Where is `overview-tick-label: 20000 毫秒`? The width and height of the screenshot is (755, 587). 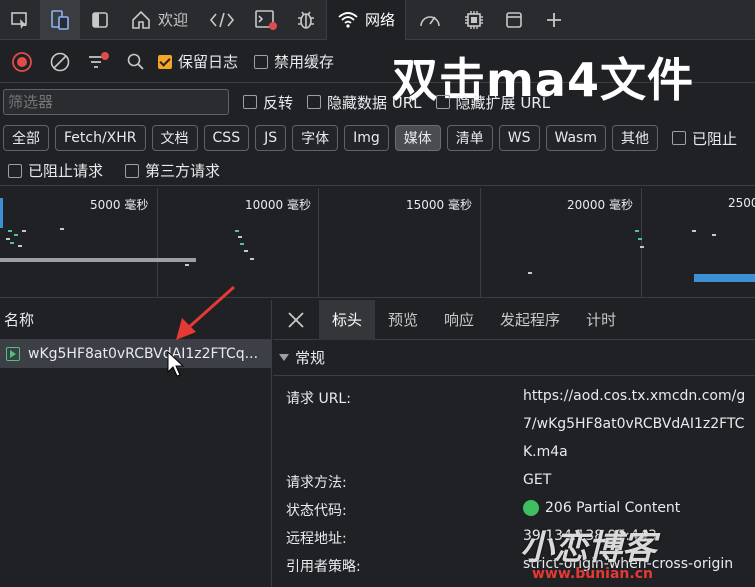
overview-tick-label: 20000 毫秒 is located at coordinates (600, 205).